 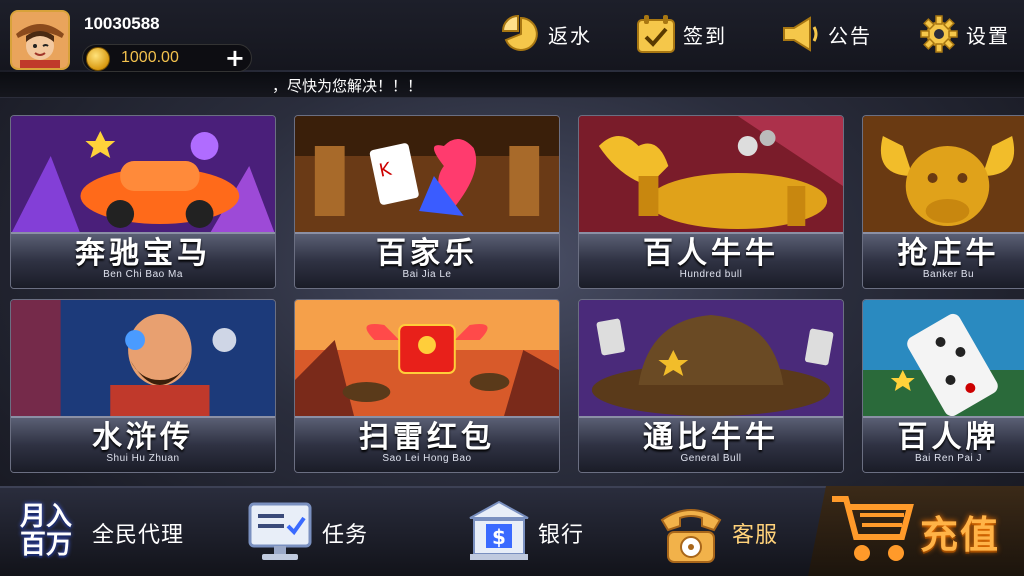 I want to click on game-title: 奔驰宝马, so click(x=143, y=253).